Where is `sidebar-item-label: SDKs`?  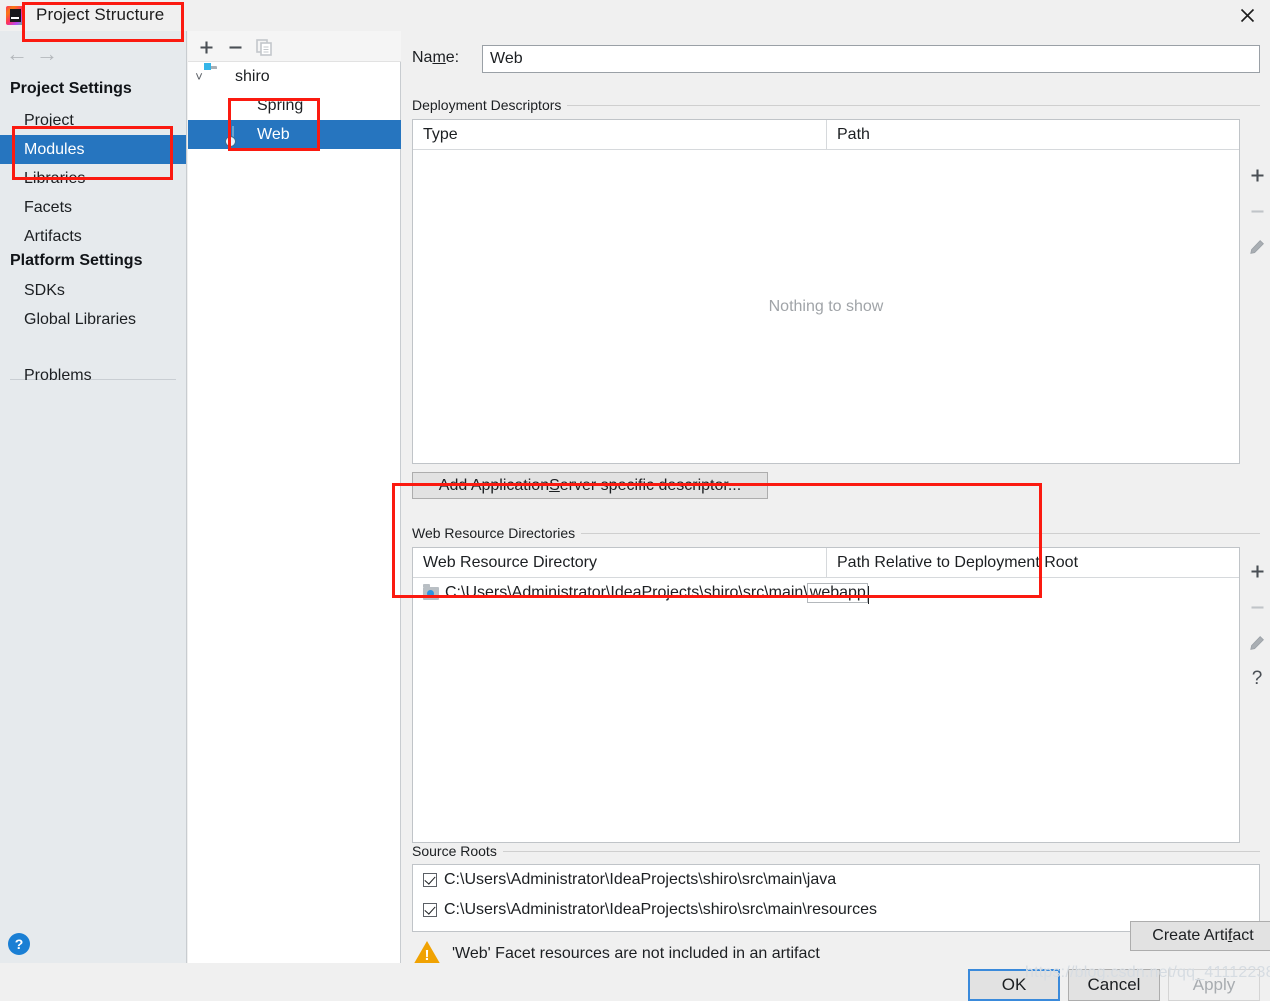 sidebar-item-label: SDKs is located at coordinates (44, 290).